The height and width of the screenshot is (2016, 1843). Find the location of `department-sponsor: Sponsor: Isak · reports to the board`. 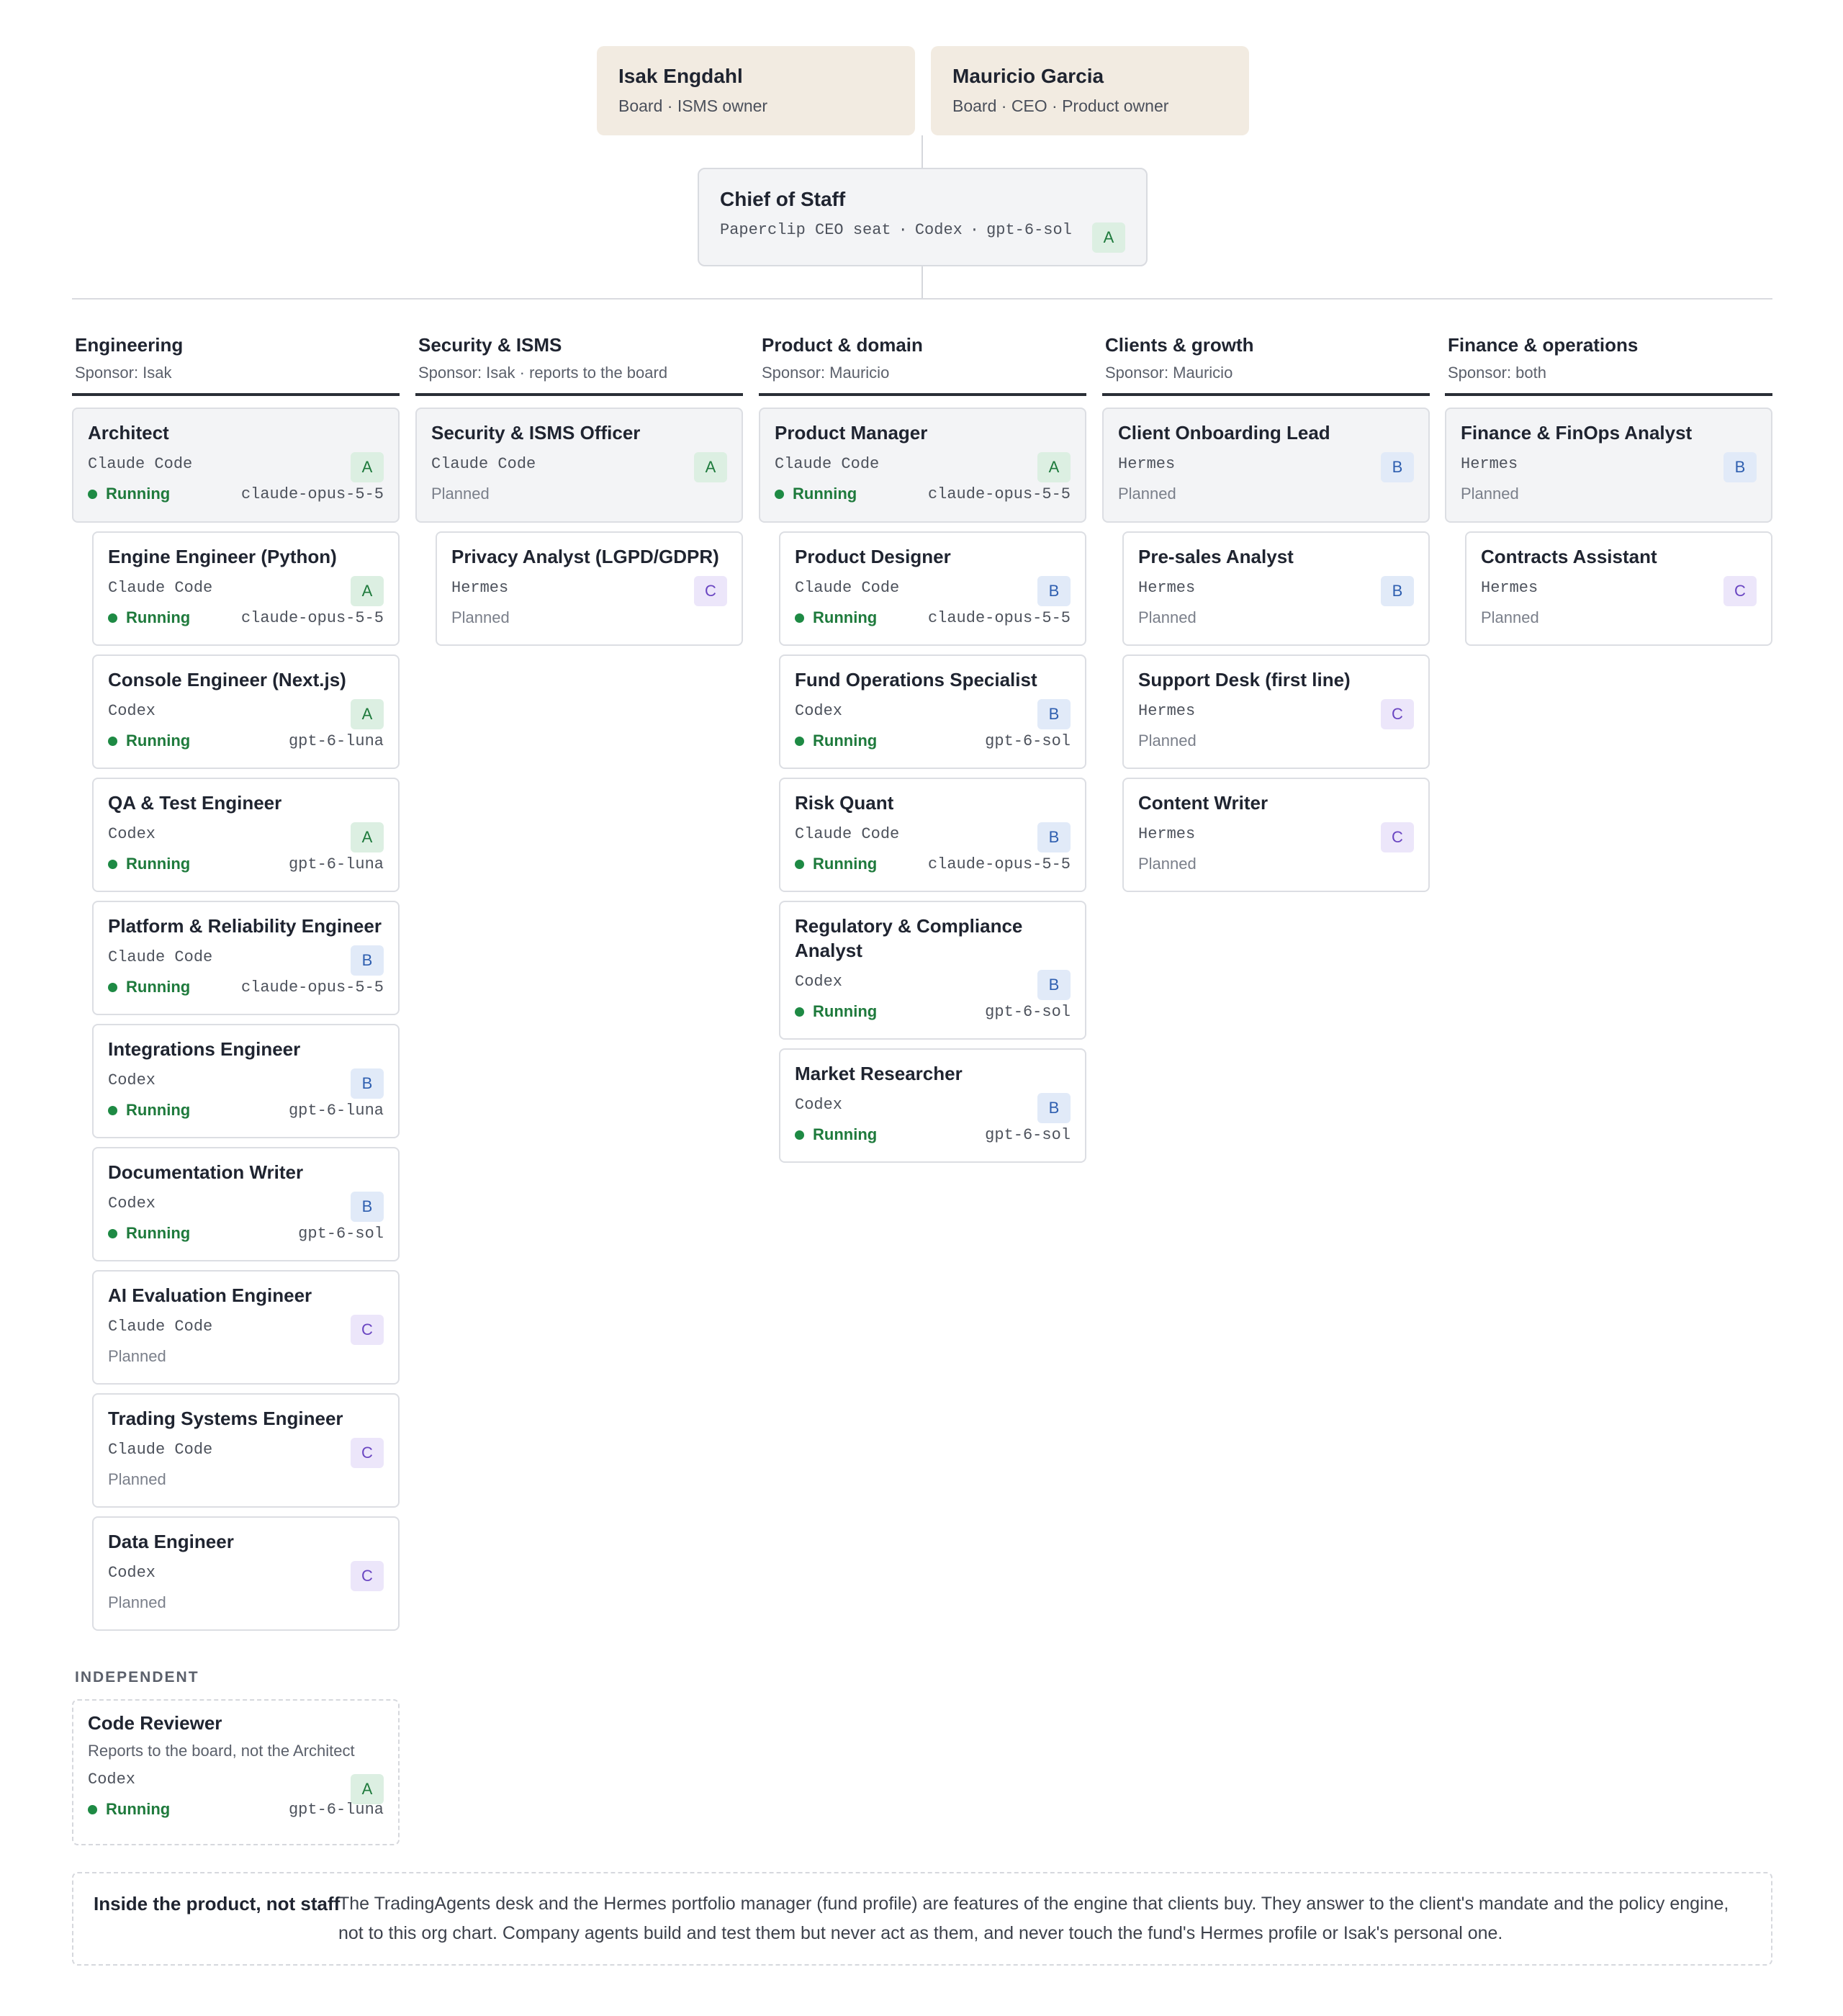

department-sponsor: Sponsor: Isak · reports to the board is located at coordinates (543, 373).